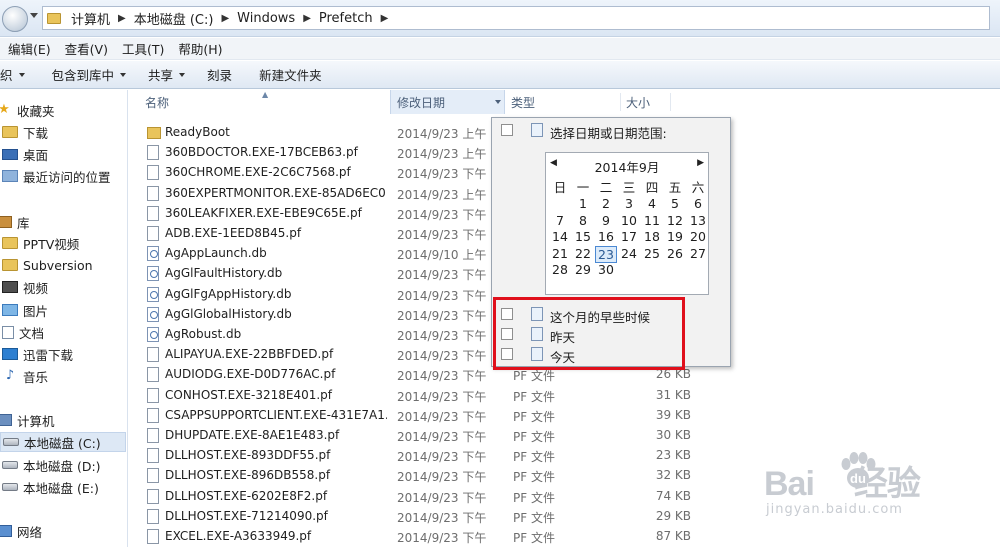 This screenshot has height=547, width=1000. I want to click on nav-computer: 计算机, so click(27, 420).